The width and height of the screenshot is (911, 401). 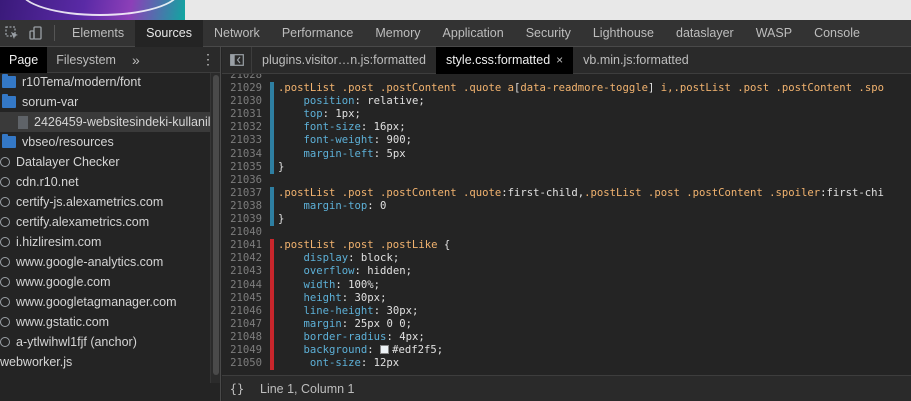 I want to click on code-line: 21032 font-size: 16px;, so click(x=566, y=128).